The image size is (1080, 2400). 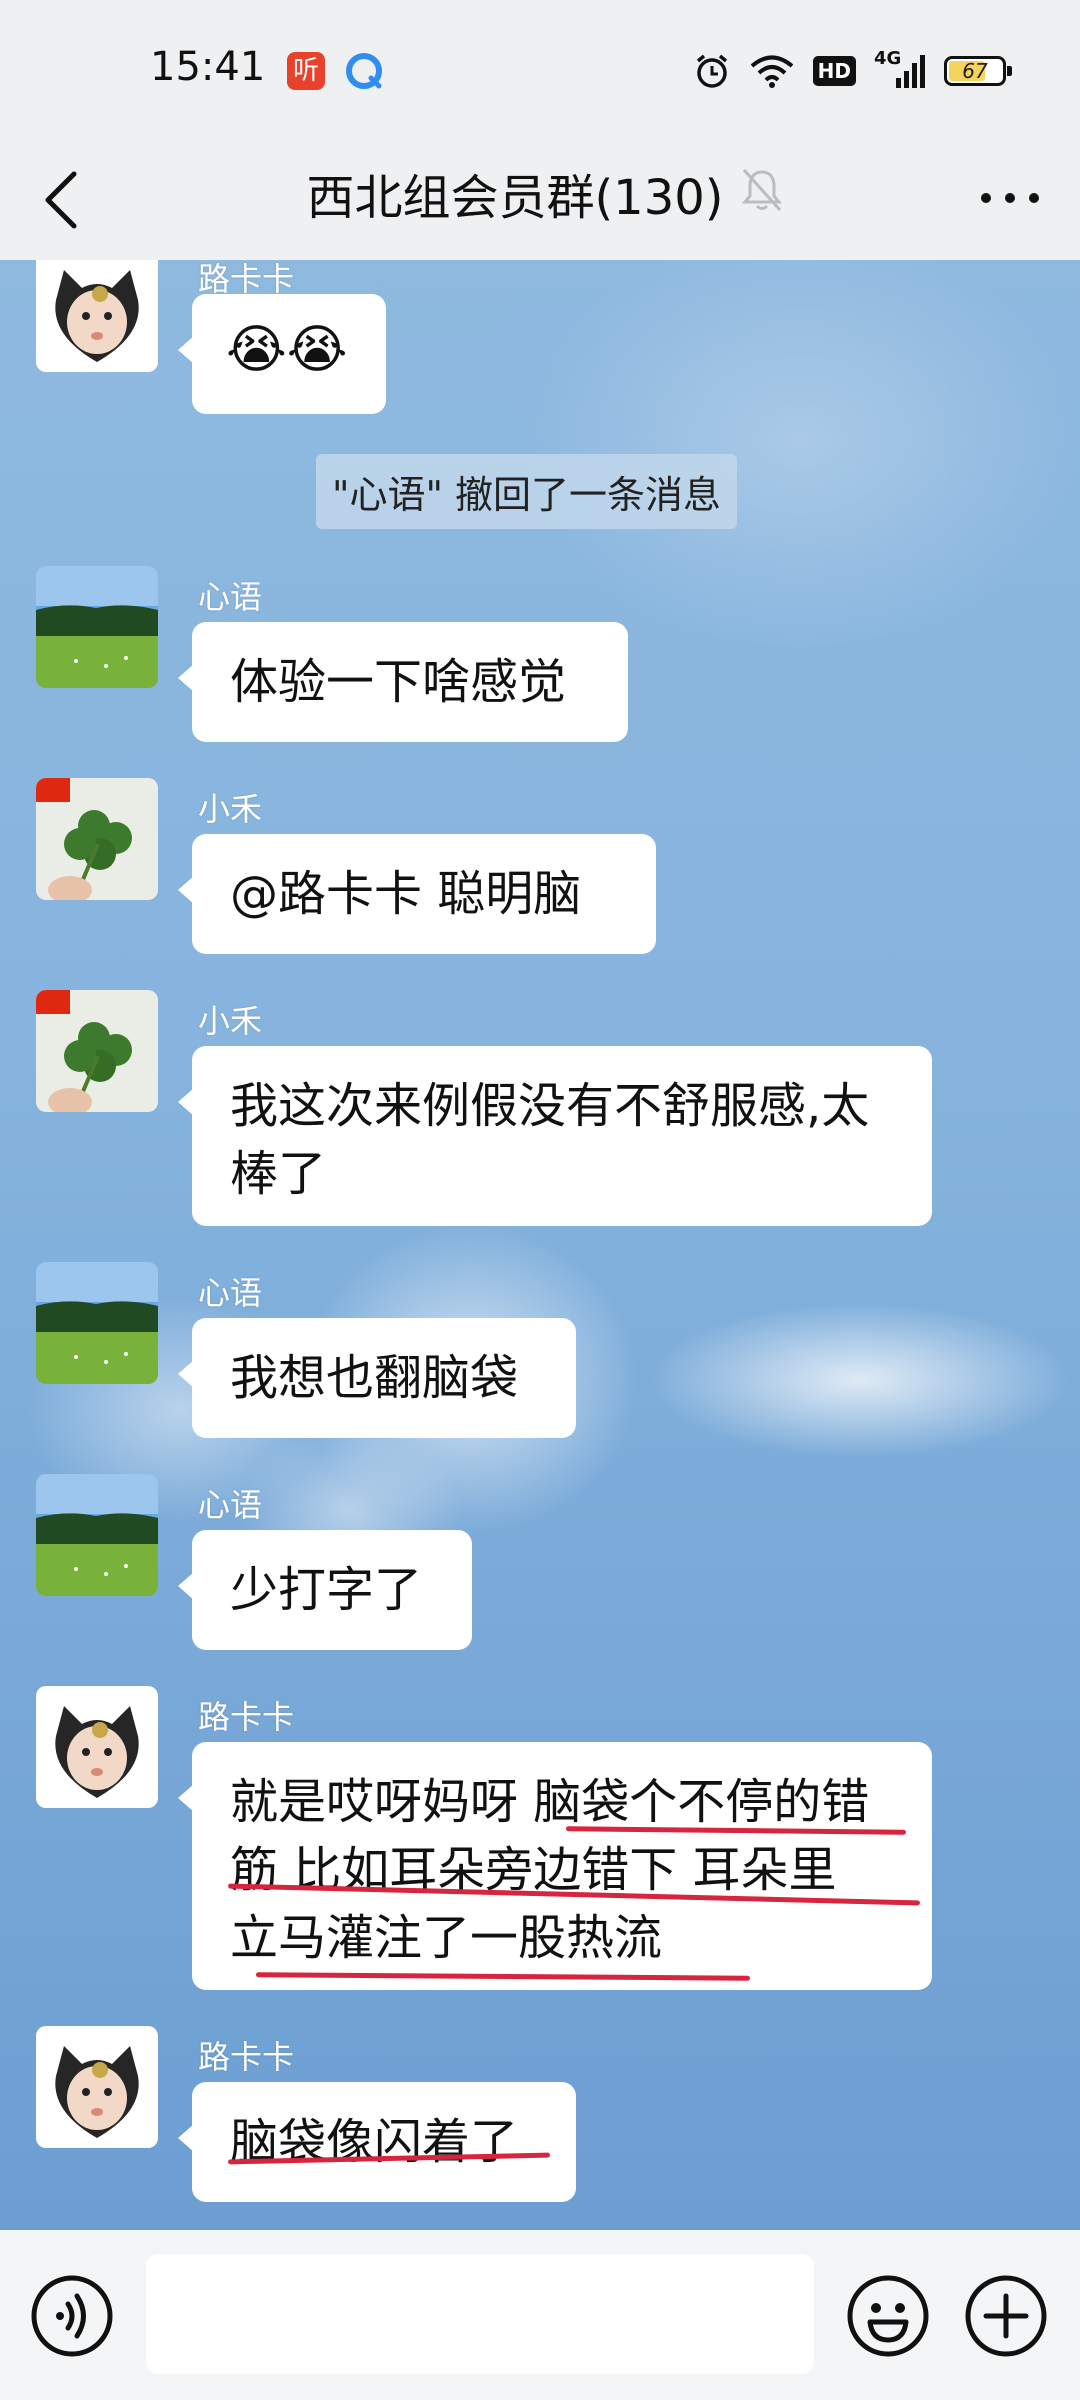 What do you see at coordinates (550, 1106) in the screenshot?
I see `message-text-line: 我这次来例假没有不舒服感,太` at bounding box center [550, 1106].